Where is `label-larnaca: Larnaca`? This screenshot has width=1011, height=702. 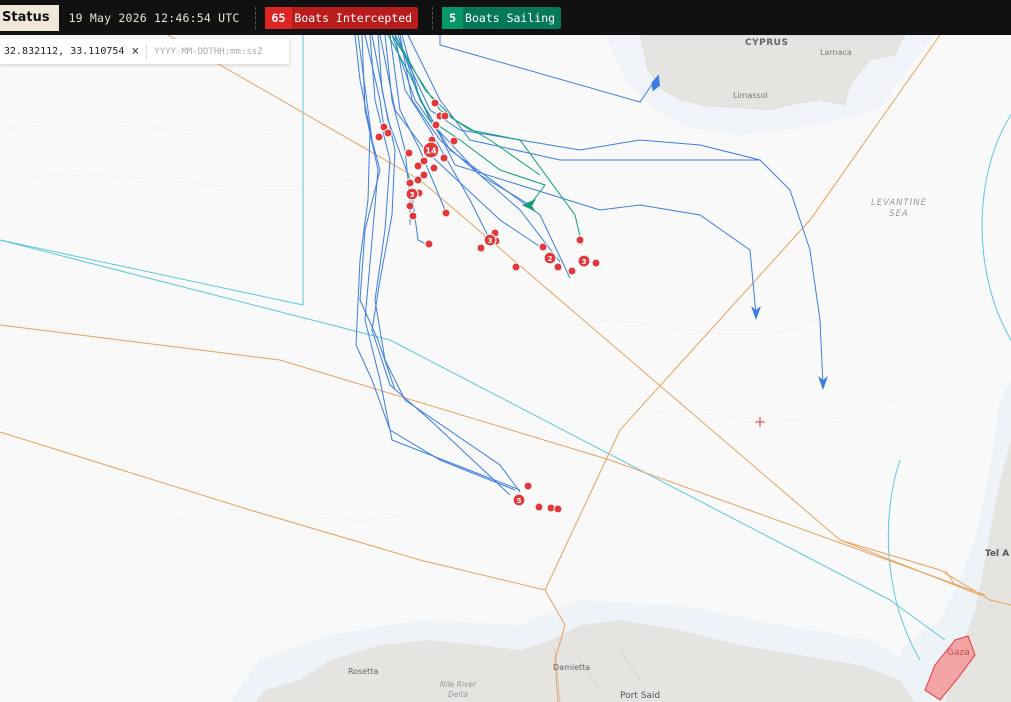 label-larnaca: Larnaca is located at coordinates (836, 52).